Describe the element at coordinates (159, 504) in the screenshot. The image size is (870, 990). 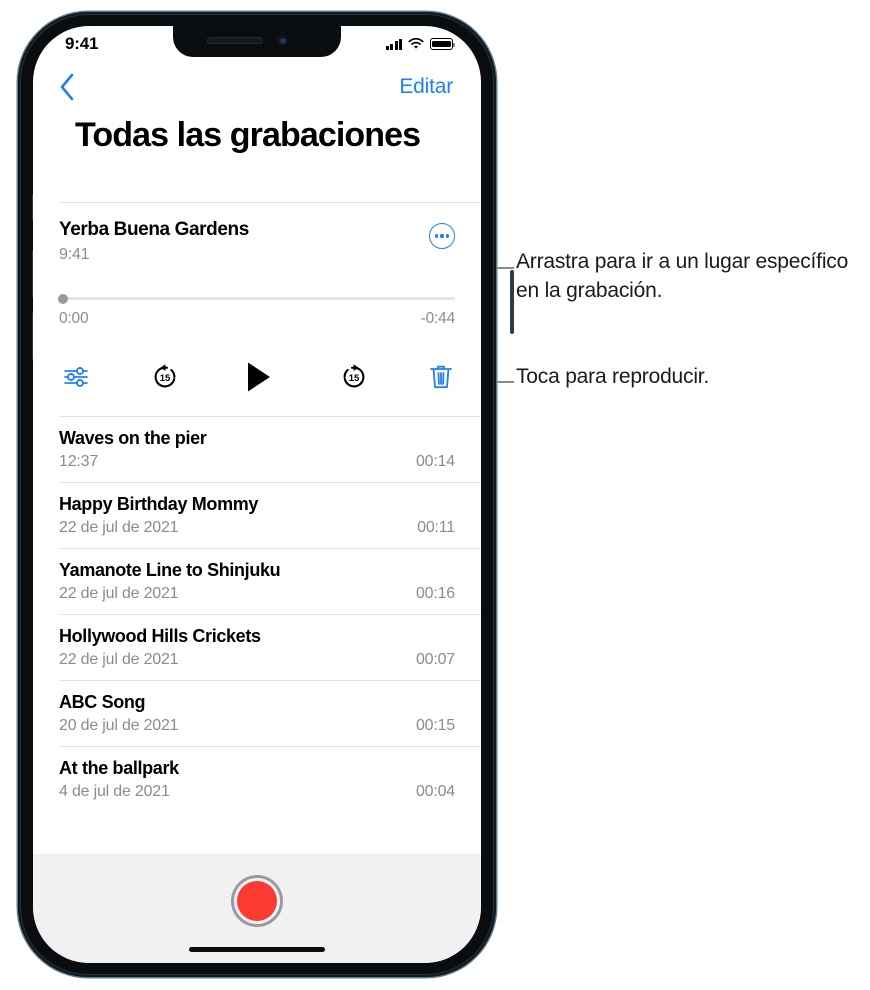
I see `recording-name: Happy Birthday Mommy` at that location.